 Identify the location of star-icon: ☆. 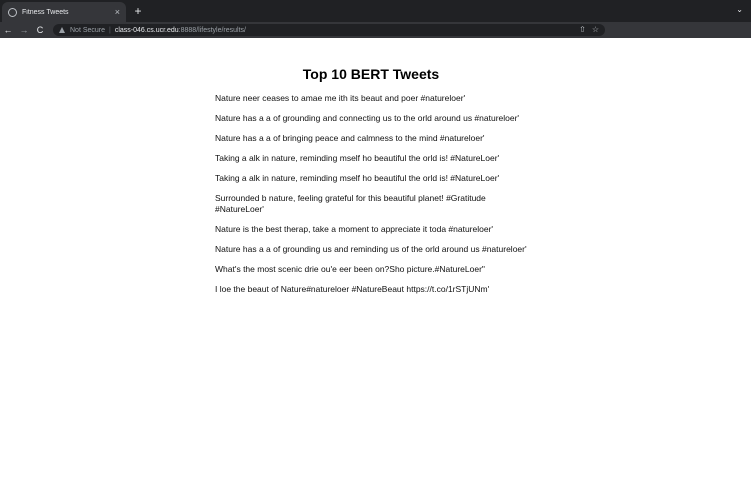
(595, 30).